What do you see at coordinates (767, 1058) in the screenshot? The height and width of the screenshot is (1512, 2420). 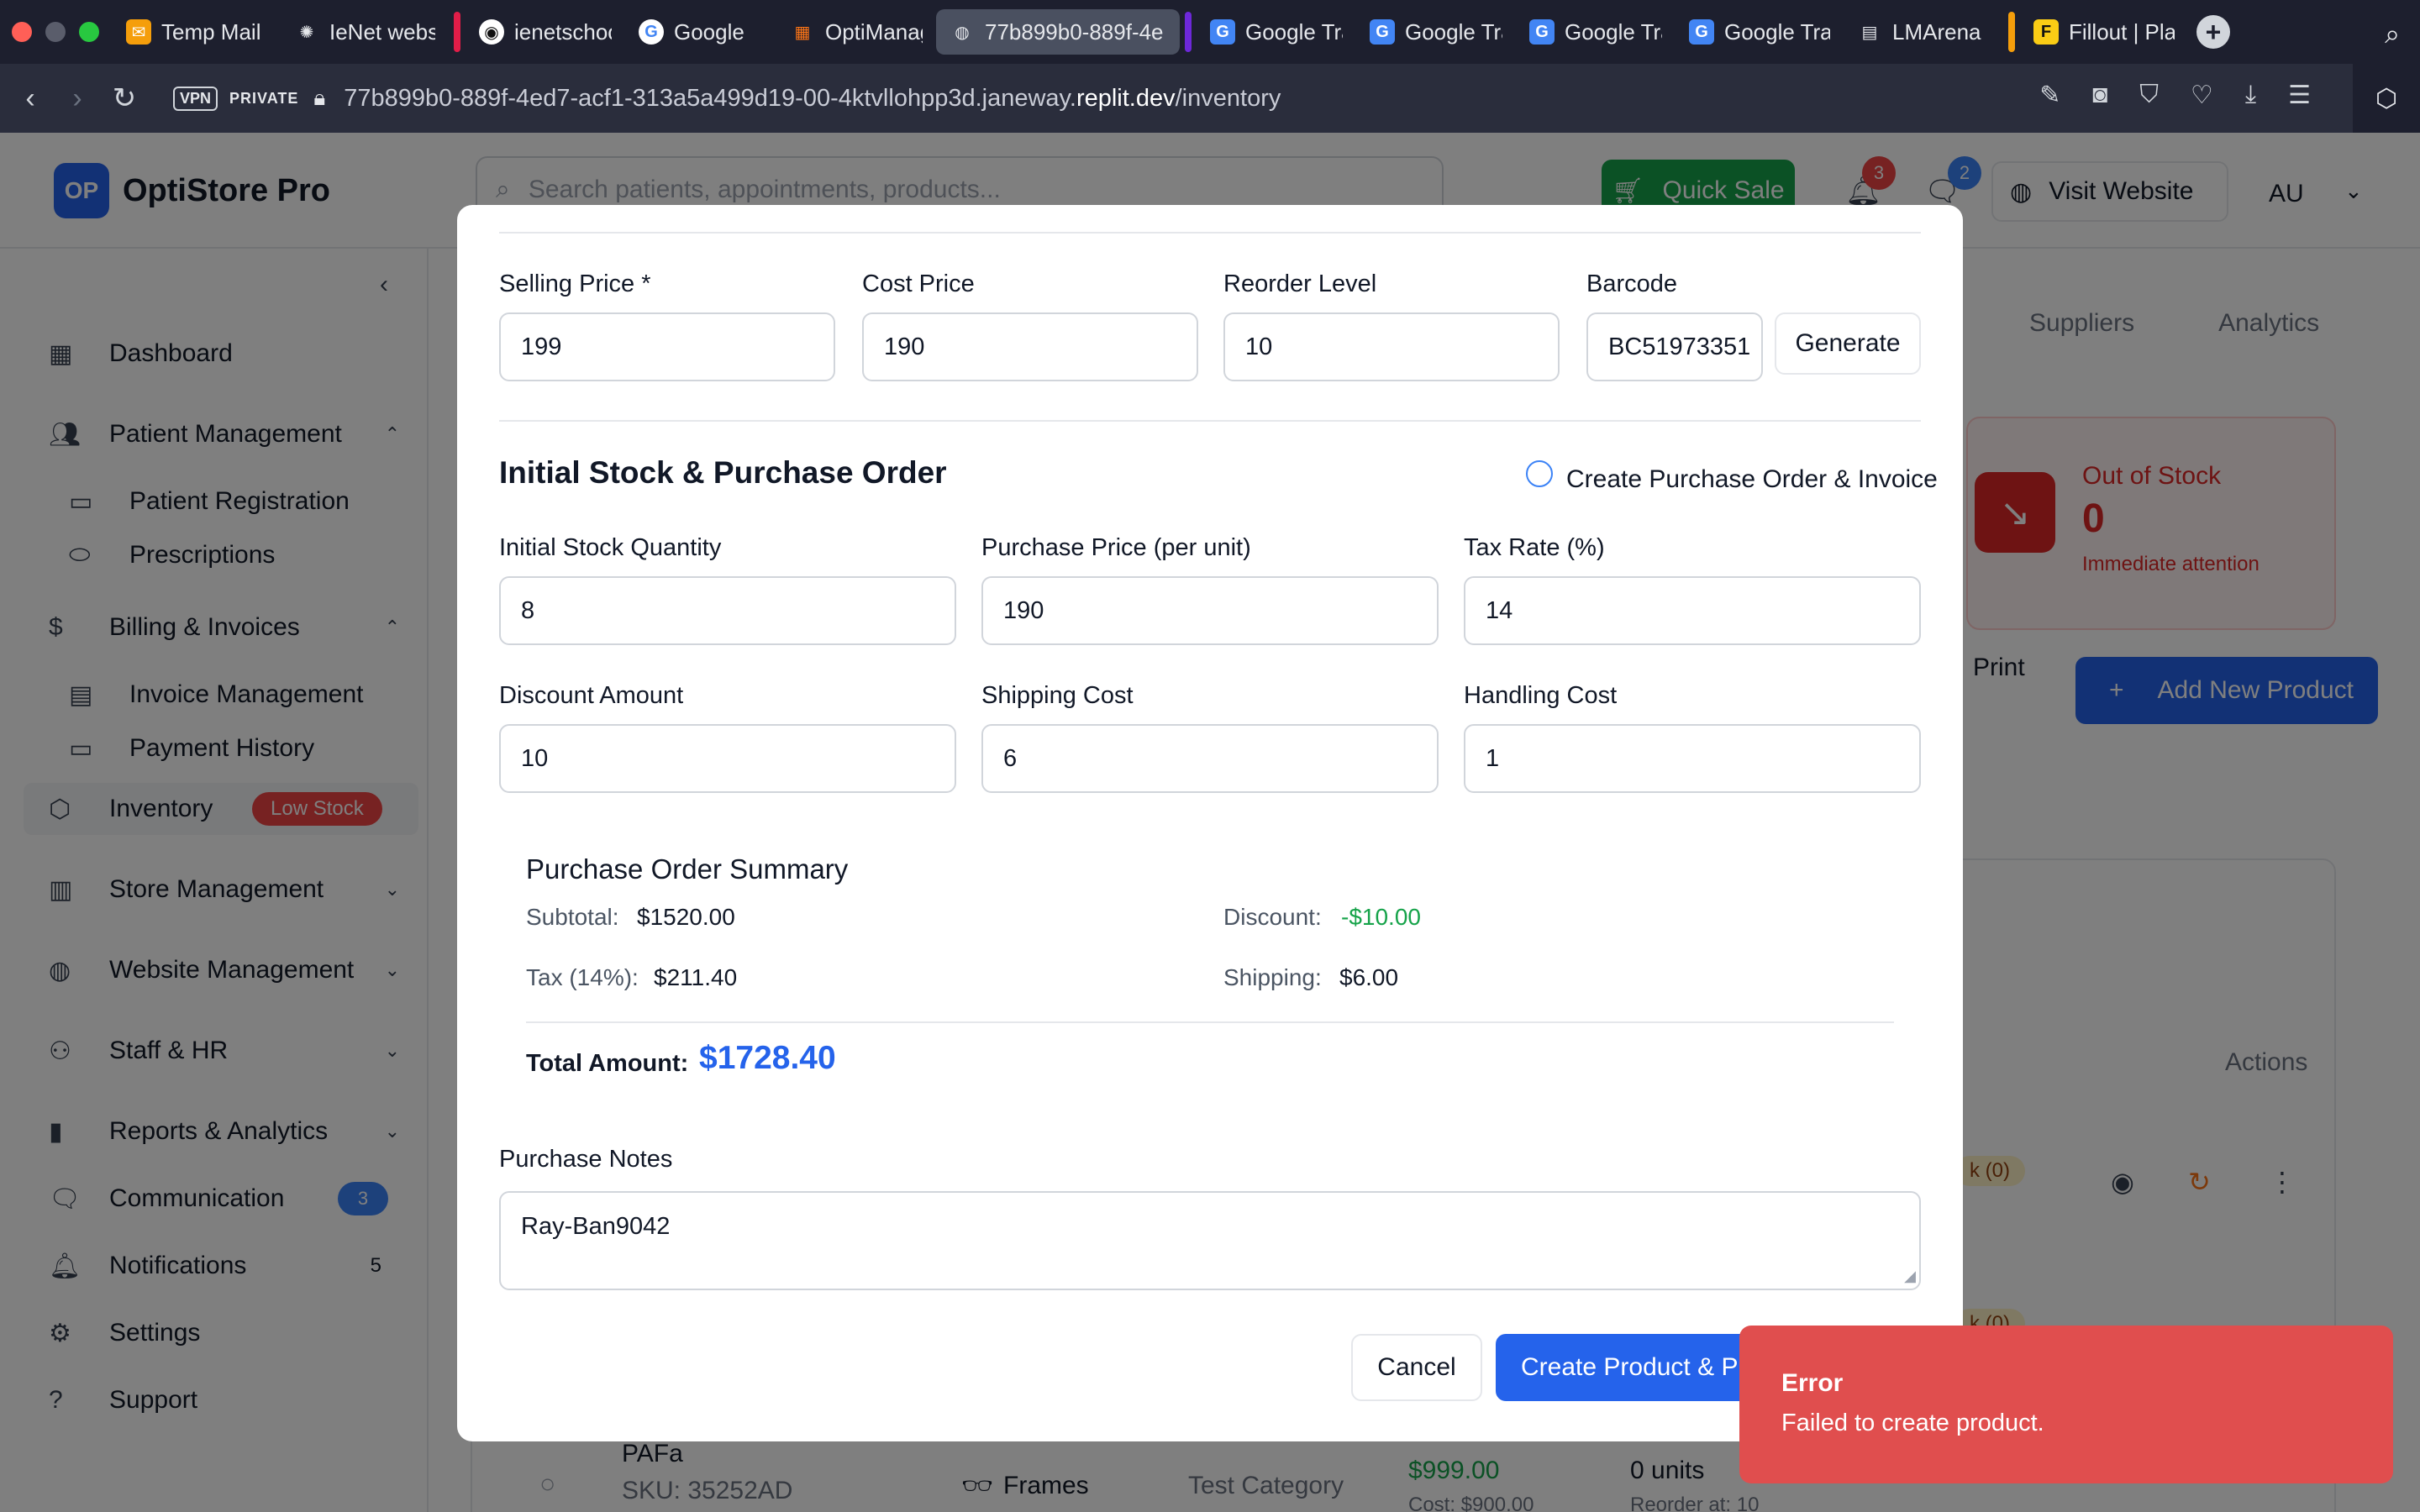 I see `total-amount-value: $1728.40` at bounding box center [767, 1058].